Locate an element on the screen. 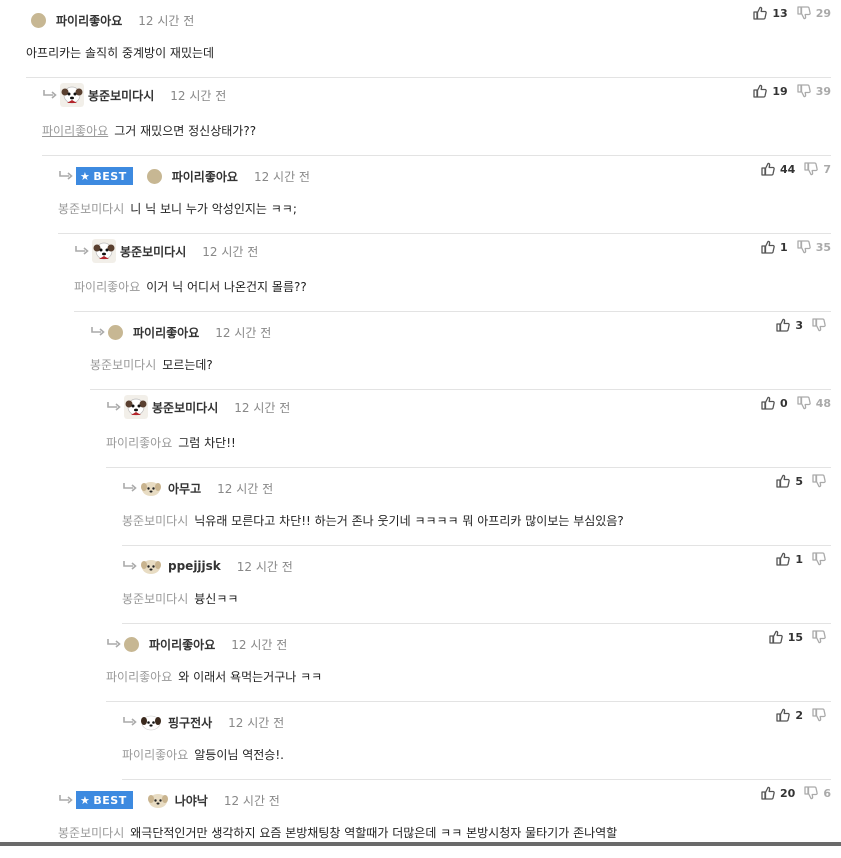 The height and width of the screenshot is (858, 841). comment-text: 그럼 차단!! is located at coordinates (207, 443).